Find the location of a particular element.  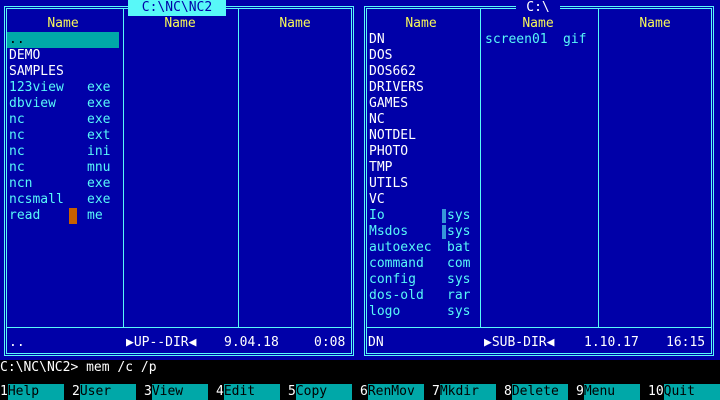

right-col-header-3: Name is located at coordinates (655, 24).